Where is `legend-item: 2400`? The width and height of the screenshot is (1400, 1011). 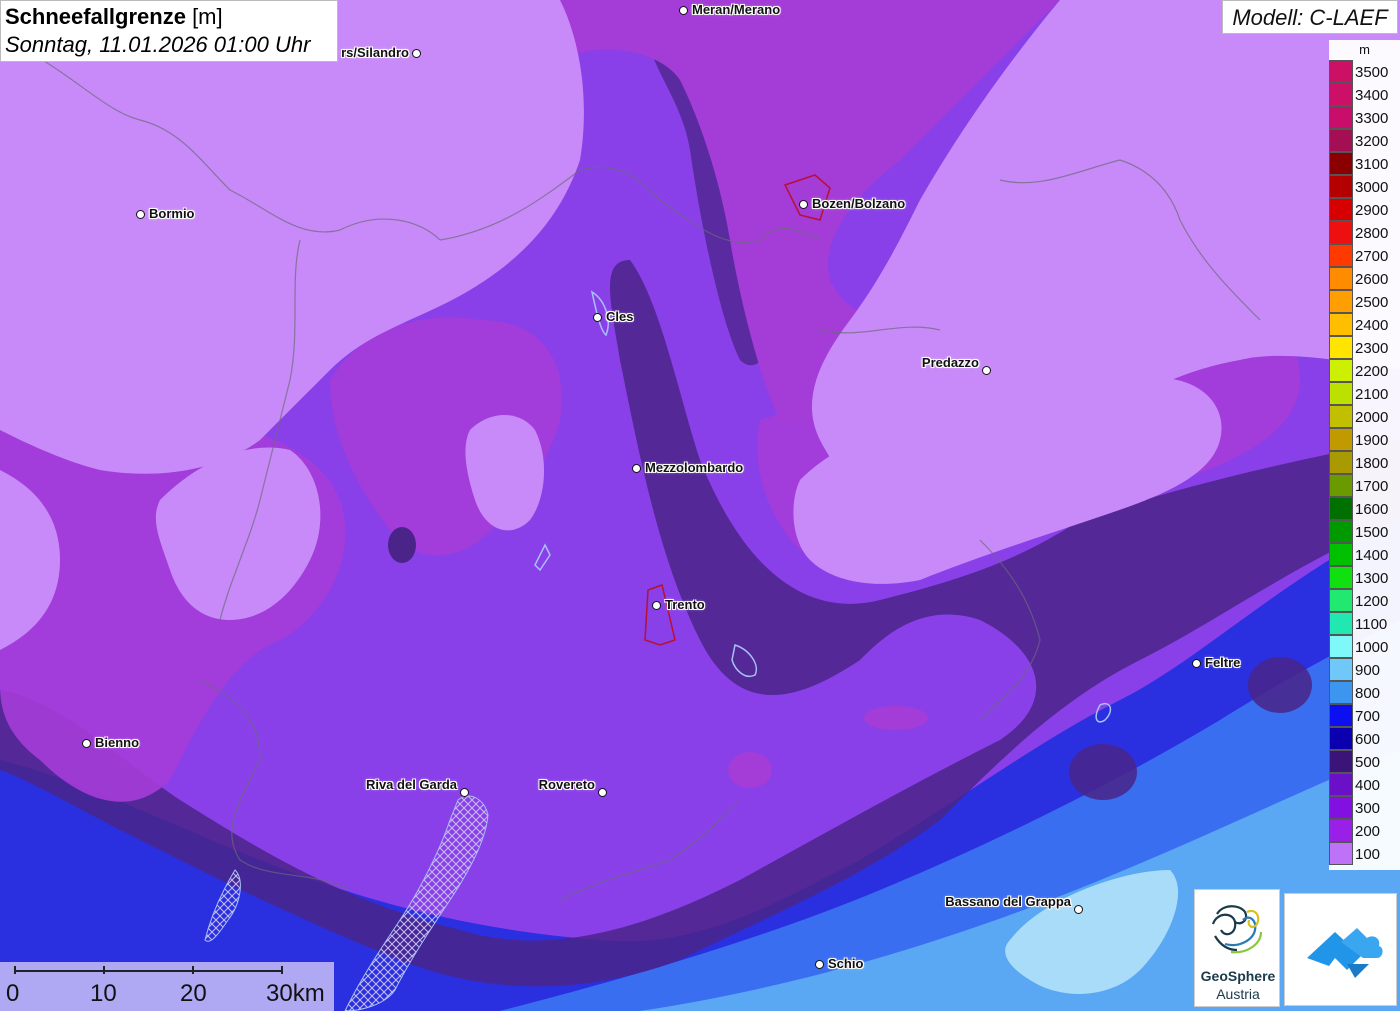
legend-item: 2400 is located at coordinates (1364, 324).